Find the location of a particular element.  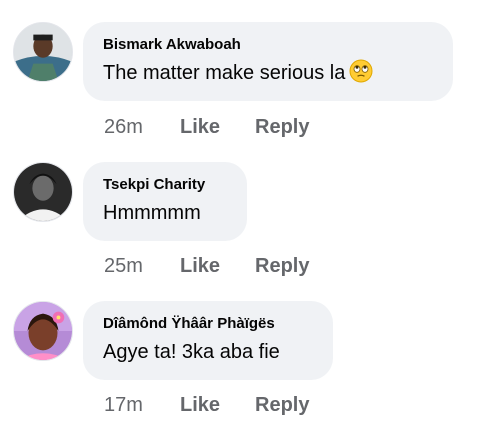

comment-meta: 17m Like Reply is located at coordinates (206, 405).